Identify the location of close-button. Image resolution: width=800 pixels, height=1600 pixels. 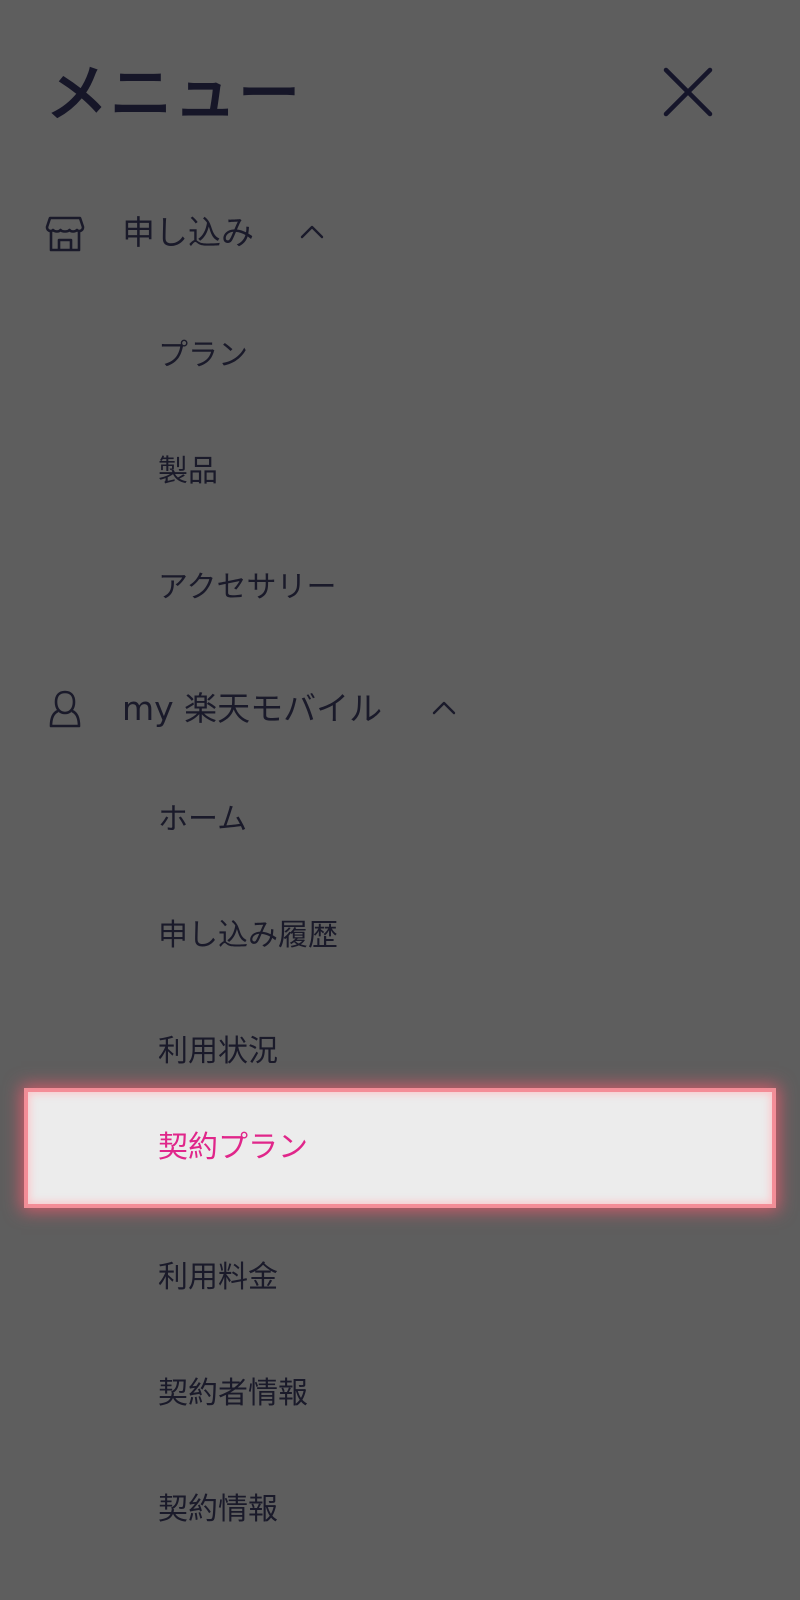
(688, 92).